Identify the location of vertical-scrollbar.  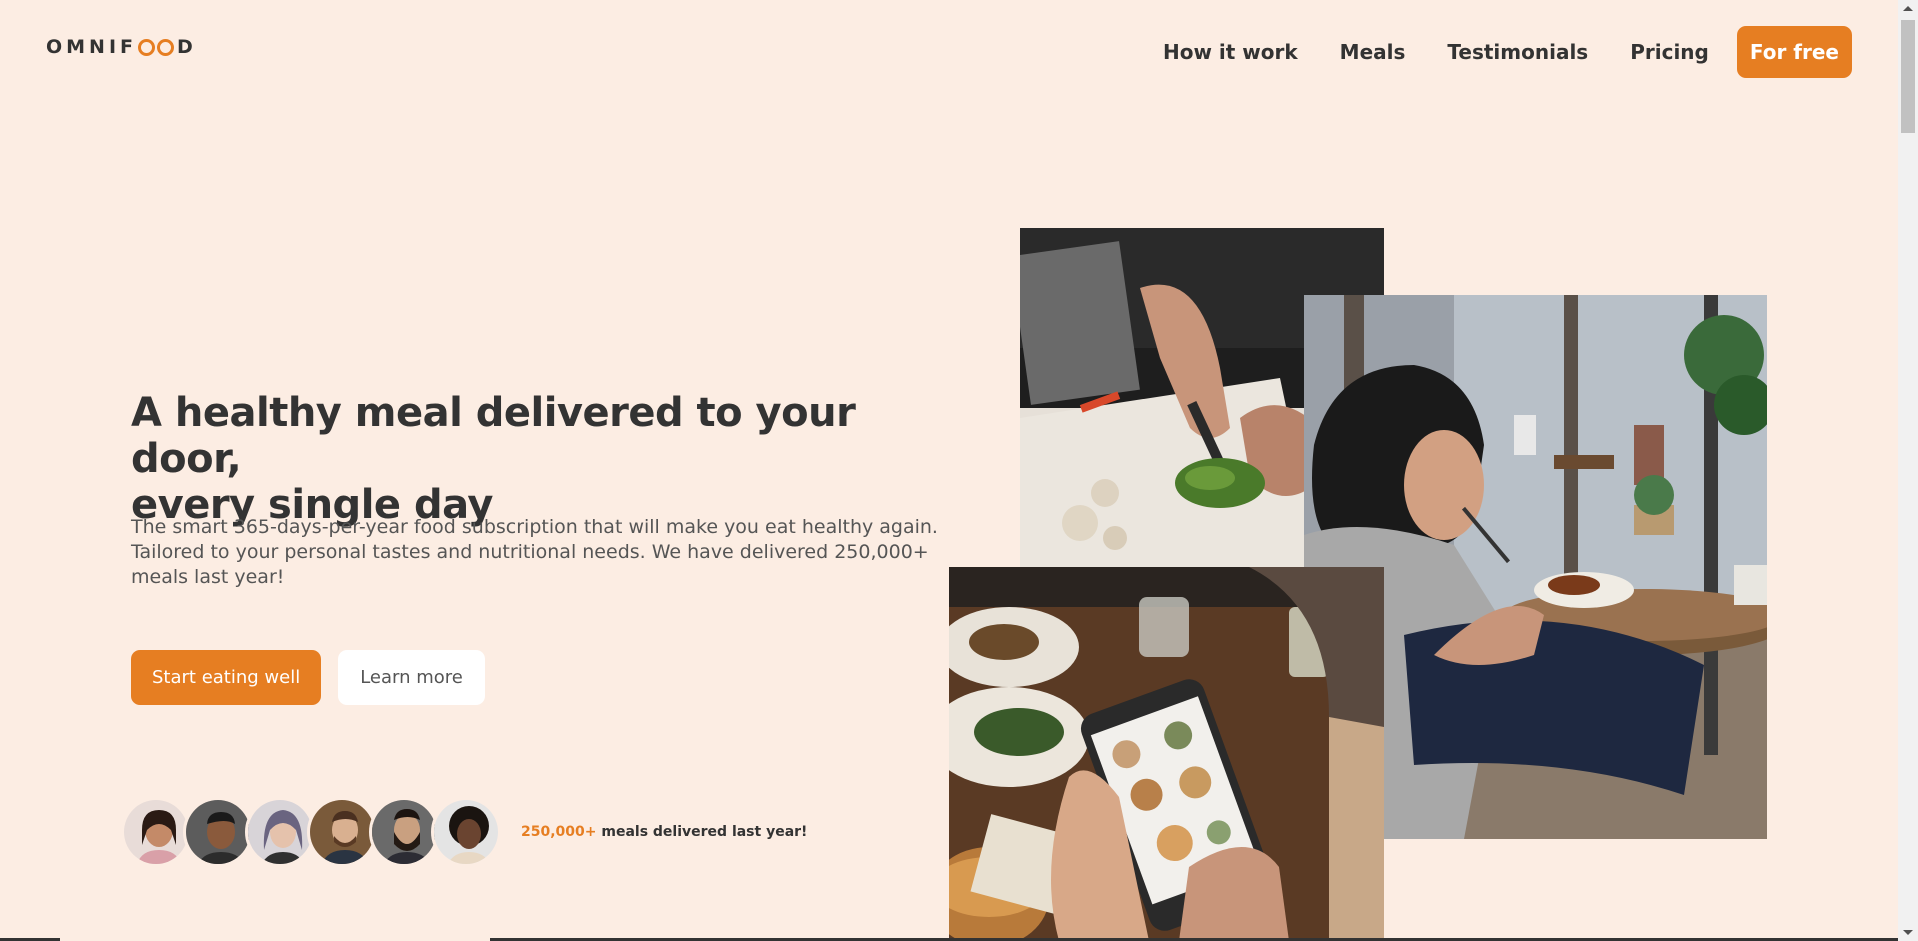
(1908, 470).